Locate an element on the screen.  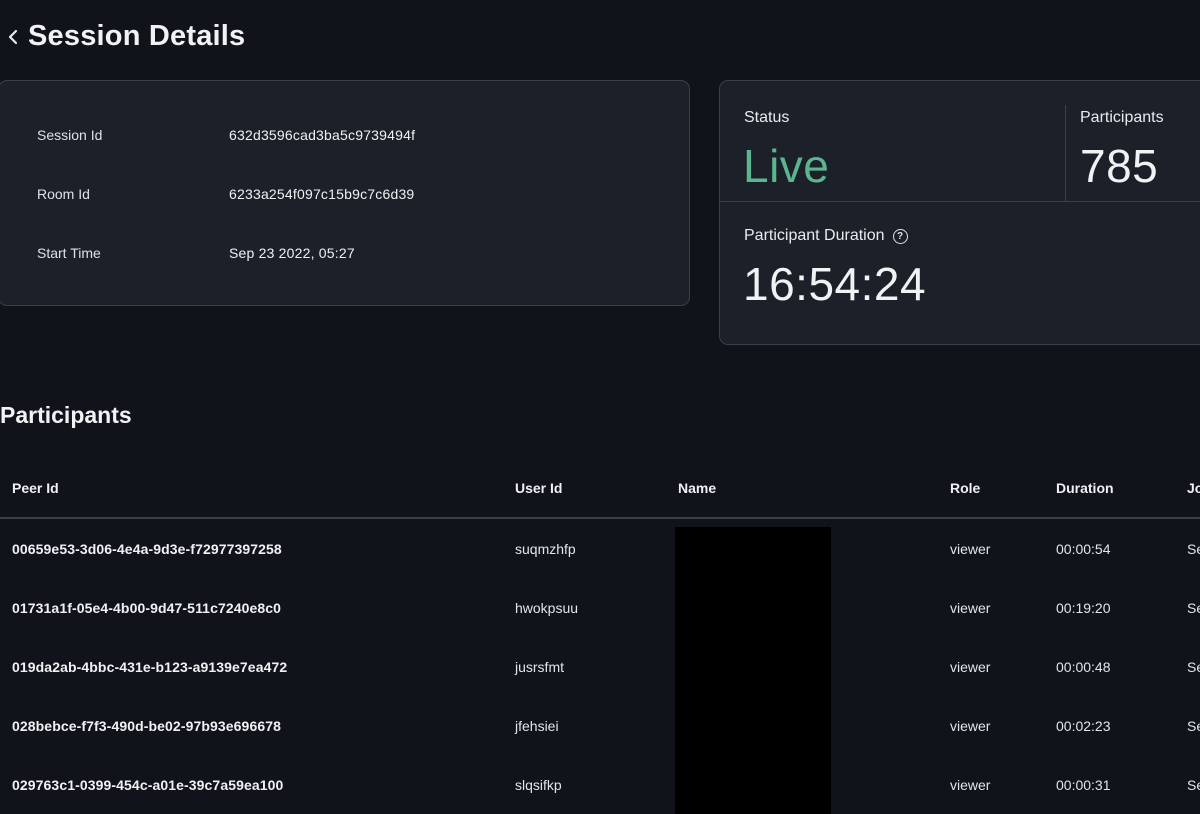
session-id-value: 632d3596cad3ba5c9739494f is located at coordinates (322, 135).